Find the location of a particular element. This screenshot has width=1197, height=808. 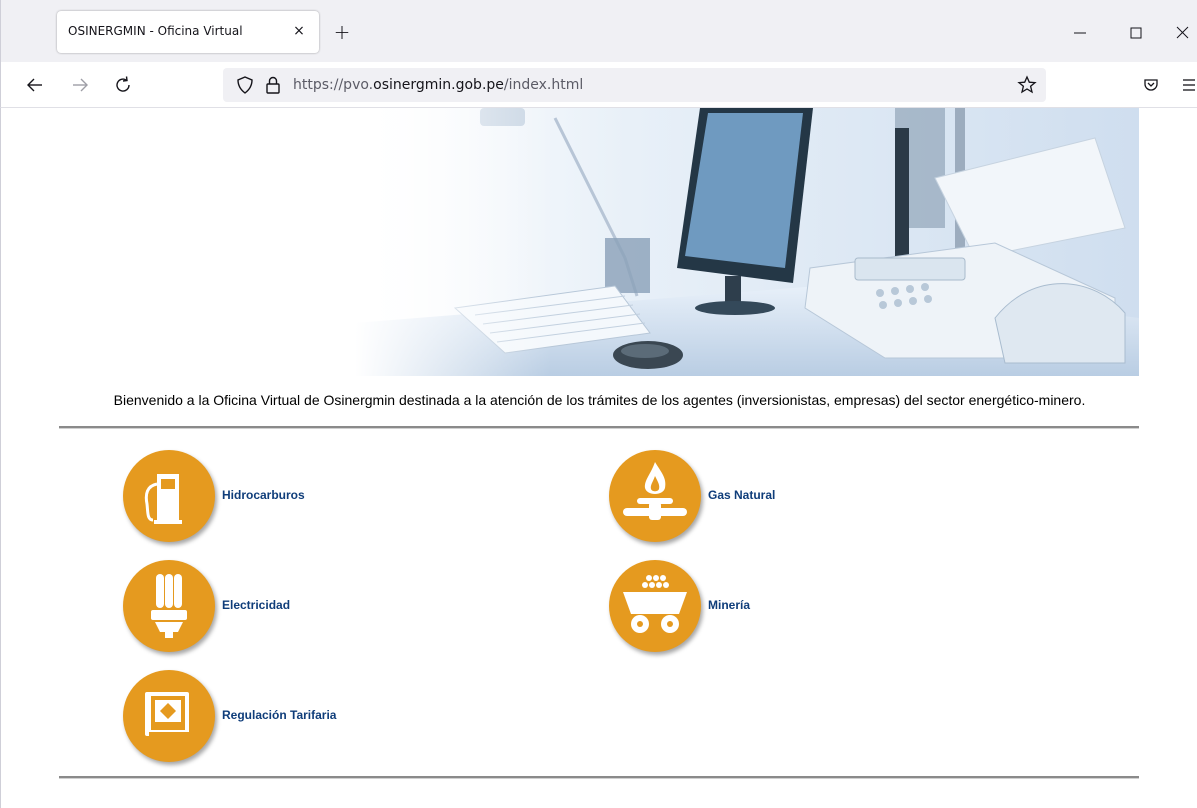

regulation-book-icon is located at coordinates (169, 716).